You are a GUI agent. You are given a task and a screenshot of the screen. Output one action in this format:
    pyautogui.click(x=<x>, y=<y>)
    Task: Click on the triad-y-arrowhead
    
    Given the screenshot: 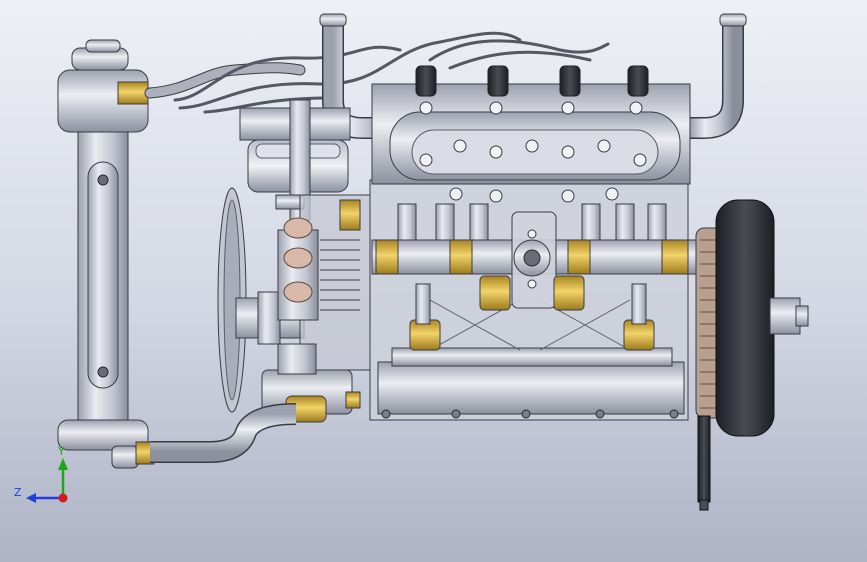 What is the action you would take?
    pyautogui.click(x=63, y=464)
    